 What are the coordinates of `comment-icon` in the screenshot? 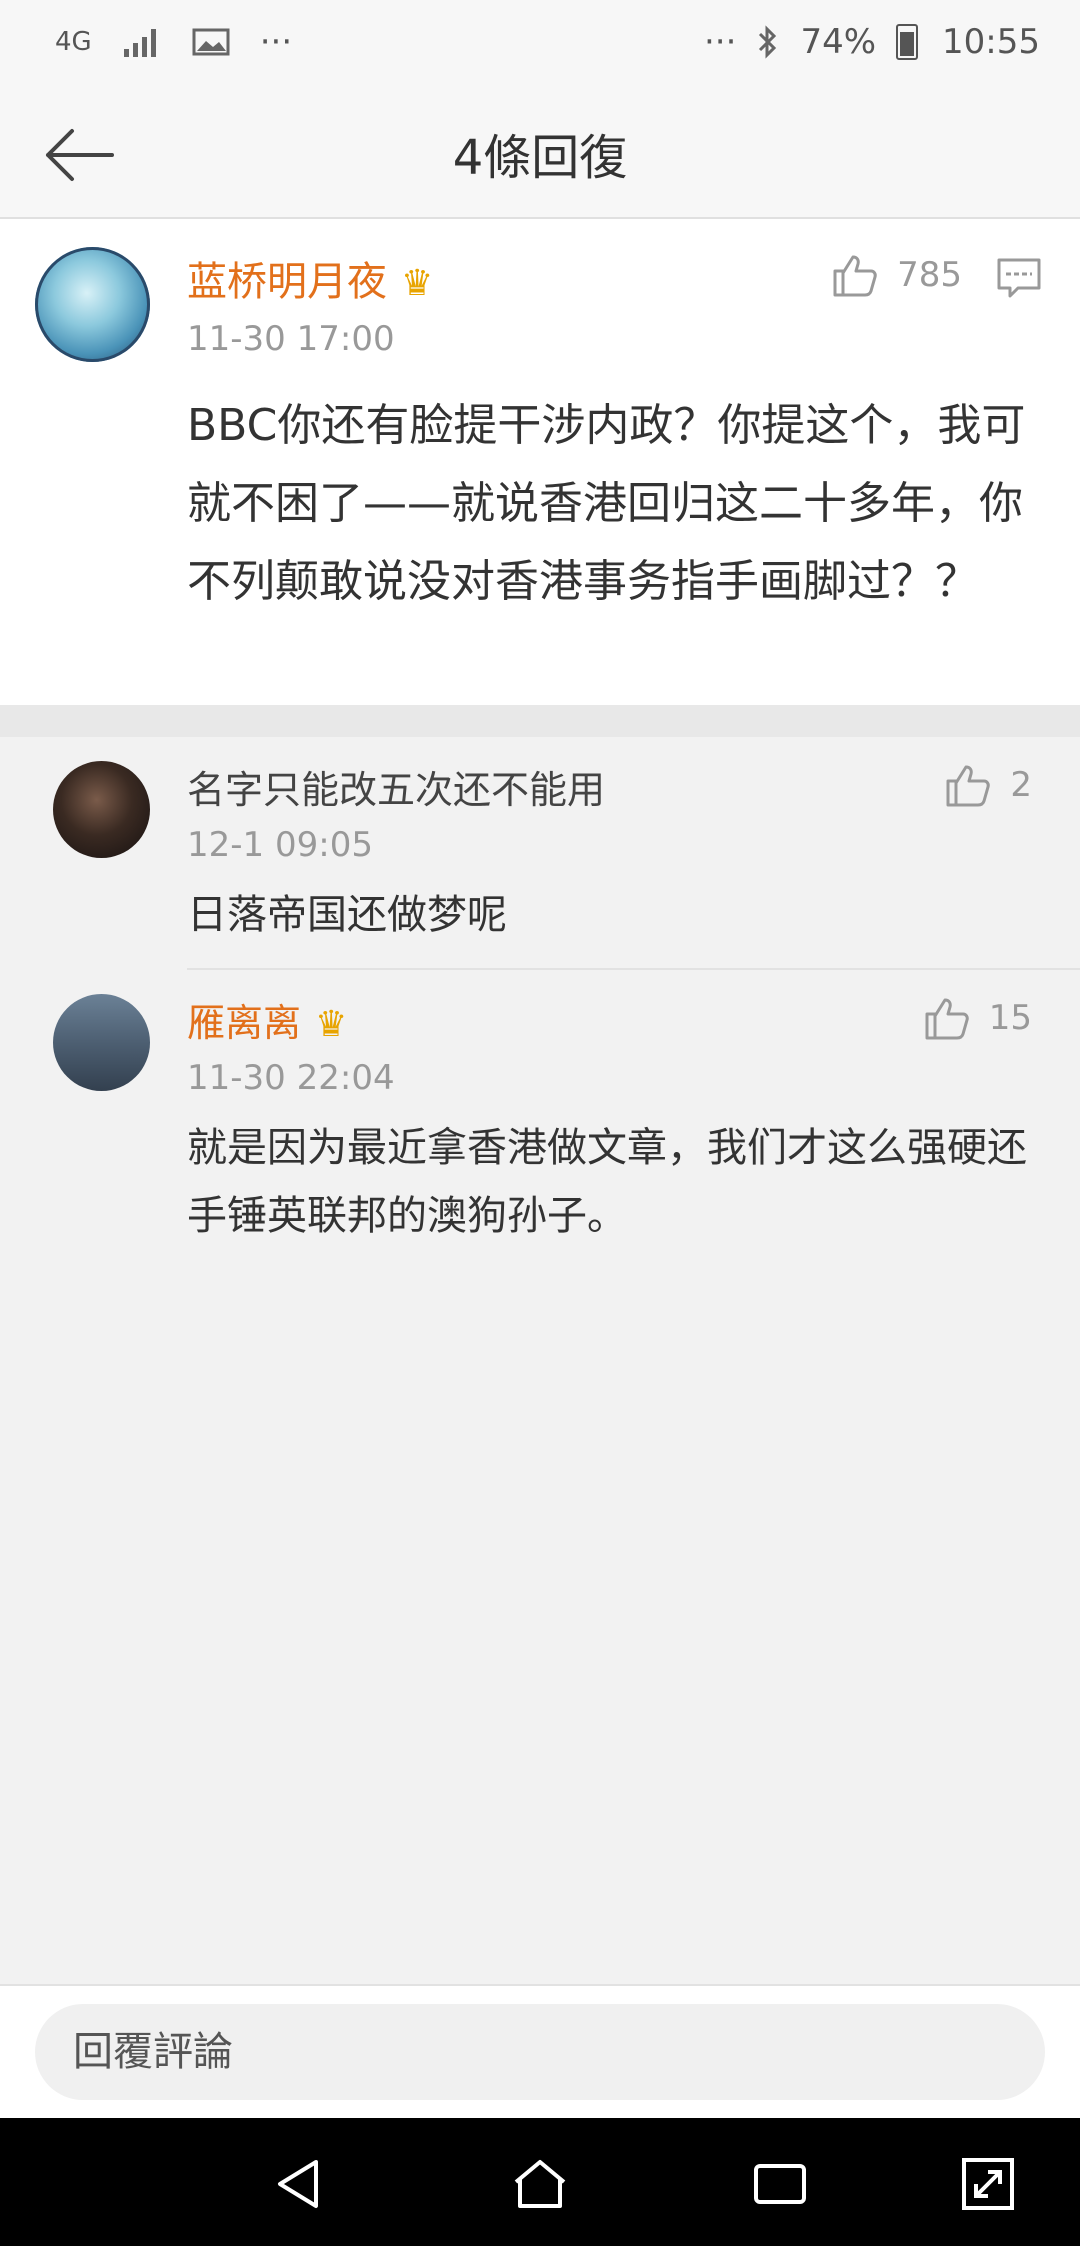 It's located at (1019, 278).